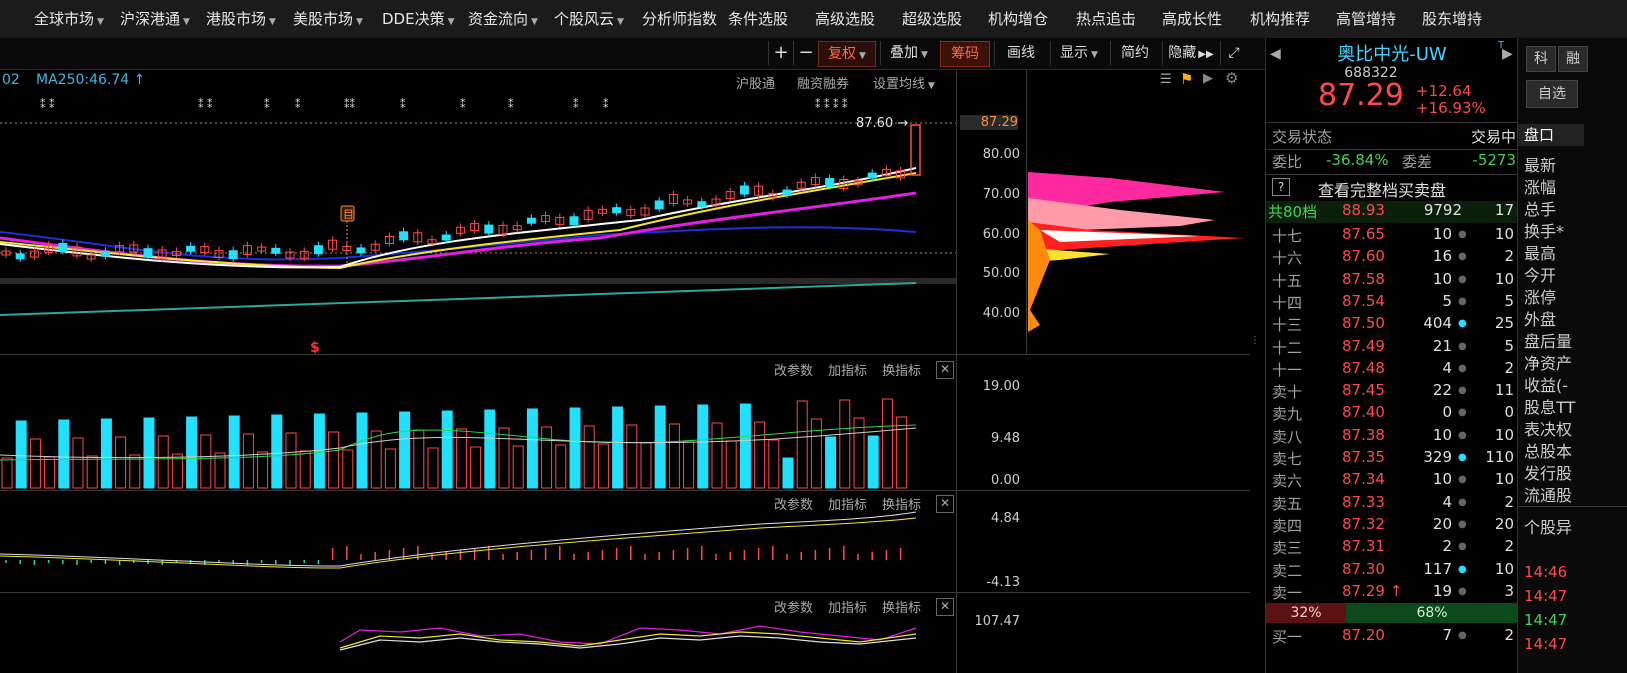  Describe the element at coordinates (1020, 53) in the screenshot. I see `huaxian-button: 画线` at that location.